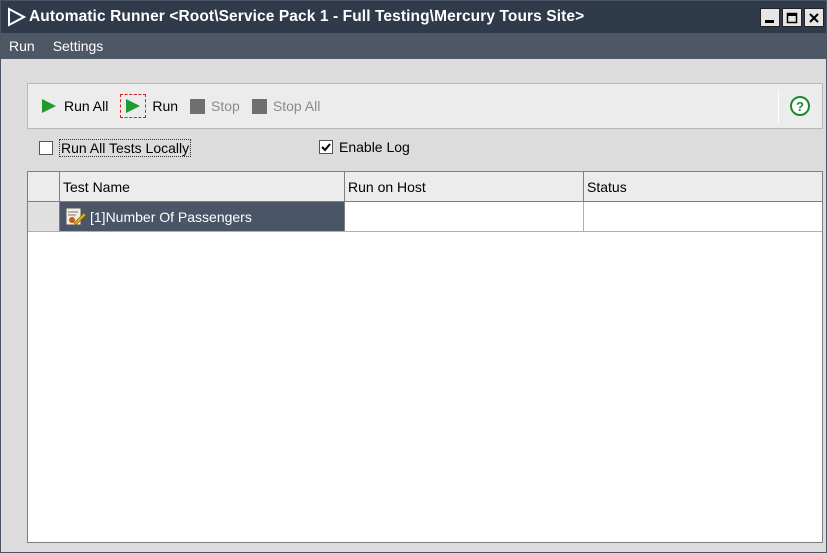 The height and width of the screenshot is (553, 827). I want to click on stop-button: Stop, so click(215, 106).